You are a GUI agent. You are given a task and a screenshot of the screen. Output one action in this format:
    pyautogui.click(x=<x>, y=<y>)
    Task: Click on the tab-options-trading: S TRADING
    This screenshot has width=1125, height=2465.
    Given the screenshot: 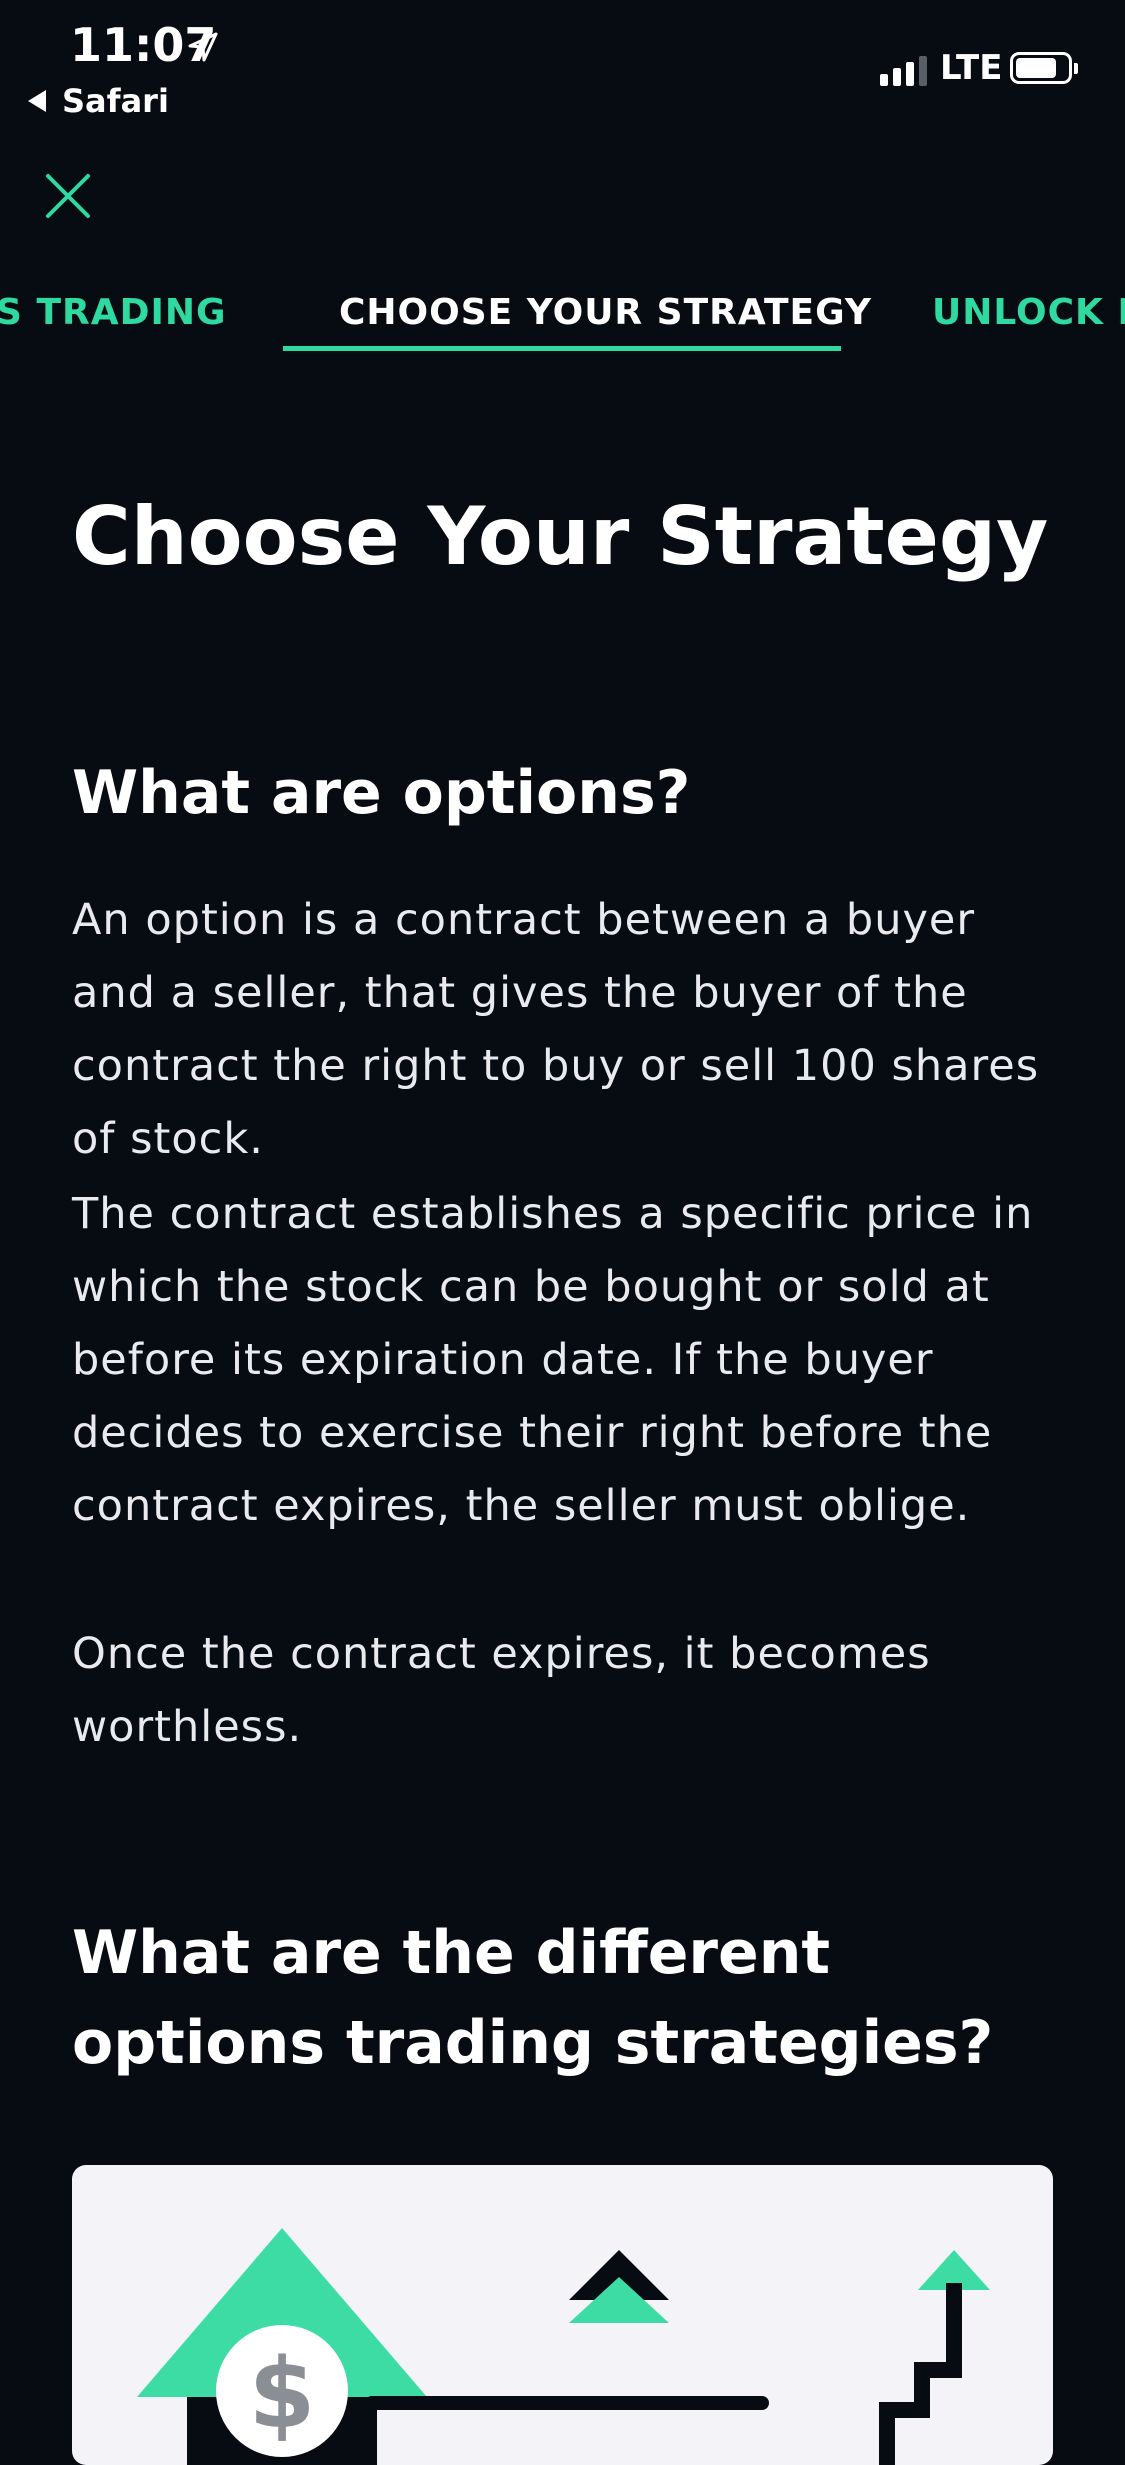 What is the action you would take?
    pyautogui.click(x=113, y=312)
    